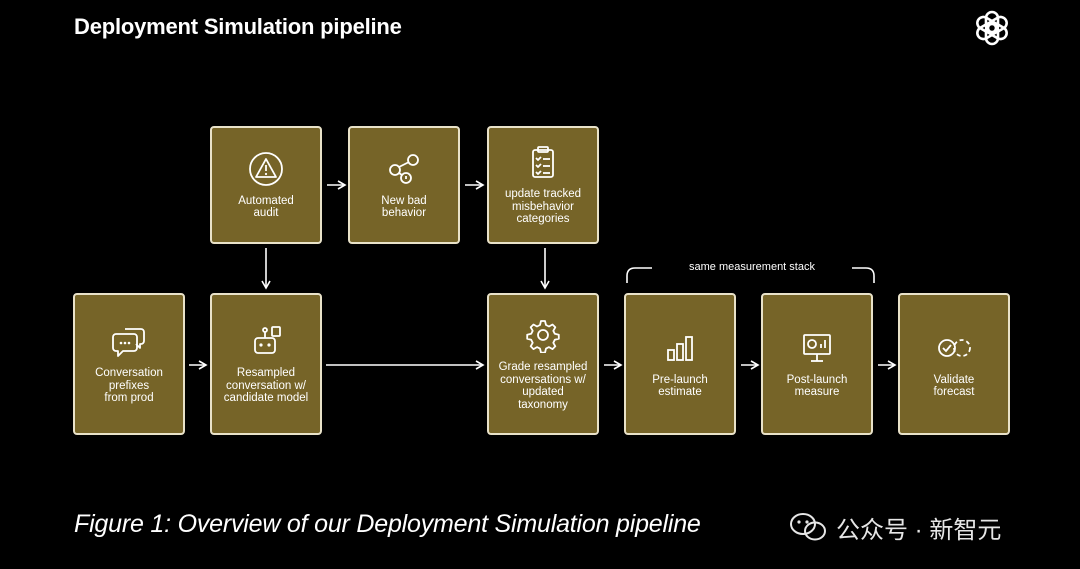 The width and height of the screenshot is (1080, 569). What do you see at coordinates (543, 336) in the screenshot?
I see `gear-icon` at bounding box center [543, 336].